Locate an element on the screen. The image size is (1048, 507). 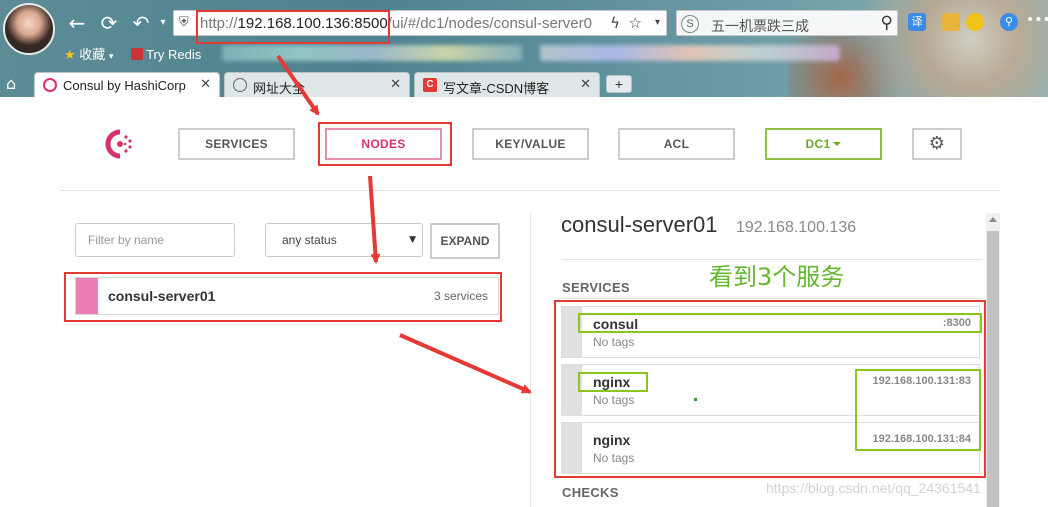
tab-csdn: C 写文章-CSDN博客 ✕ is located at coordinates (507, 84).